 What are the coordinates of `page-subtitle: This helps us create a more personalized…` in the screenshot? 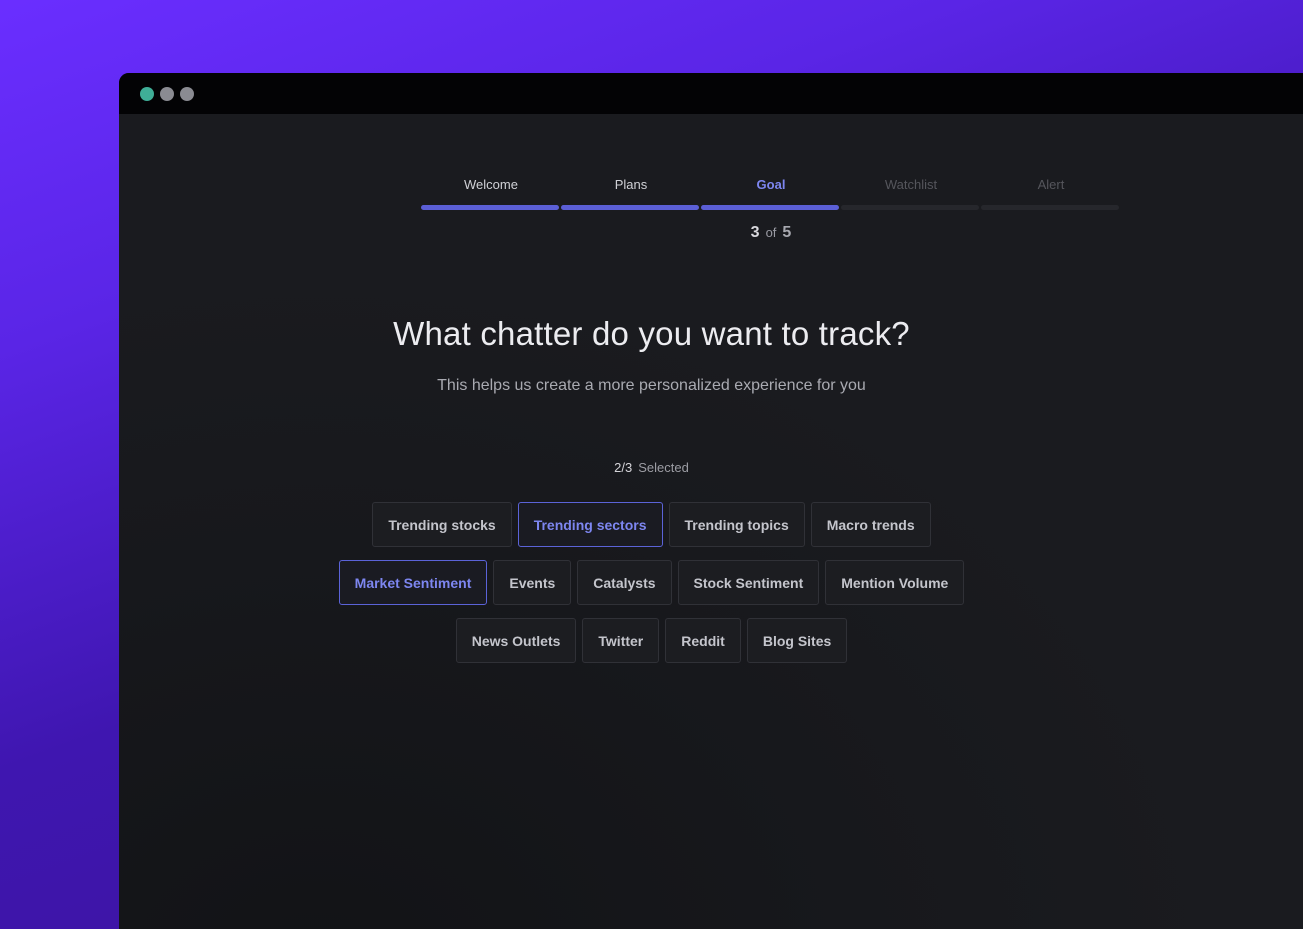 It's located at (651, 385).